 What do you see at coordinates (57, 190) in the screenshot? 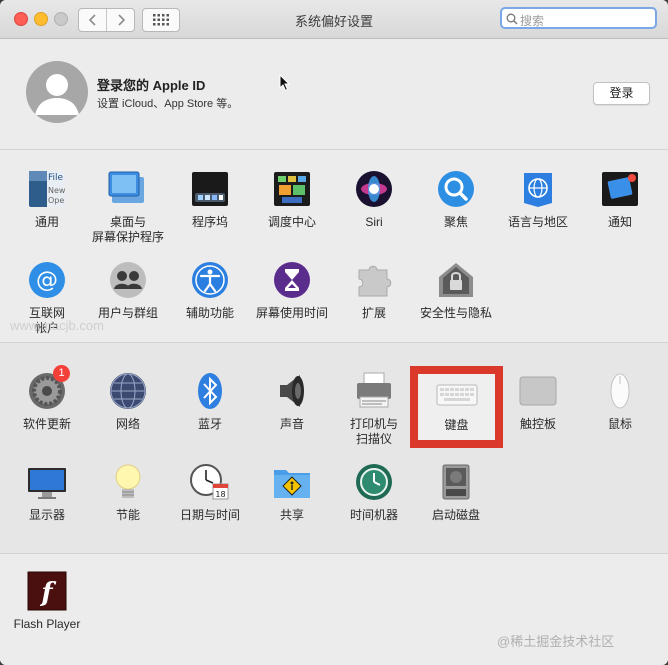
I see `svg-text: New` at bounding box center [57, 190].